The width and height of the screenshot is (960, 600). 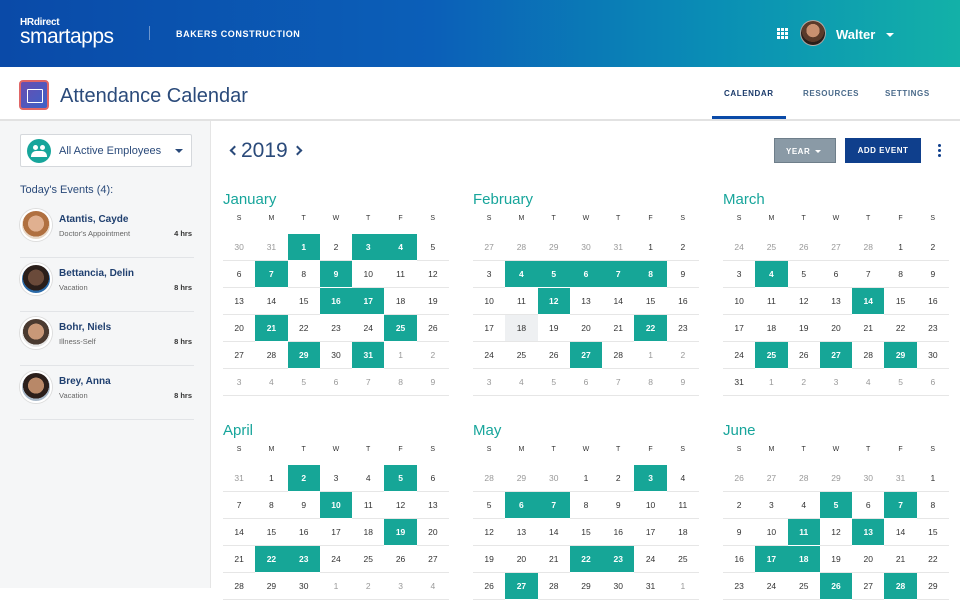 What do you see at coordinates (297, 150) in the screenshot?
I see `next-year-chevron-icon` at bounding box center [297, 150].